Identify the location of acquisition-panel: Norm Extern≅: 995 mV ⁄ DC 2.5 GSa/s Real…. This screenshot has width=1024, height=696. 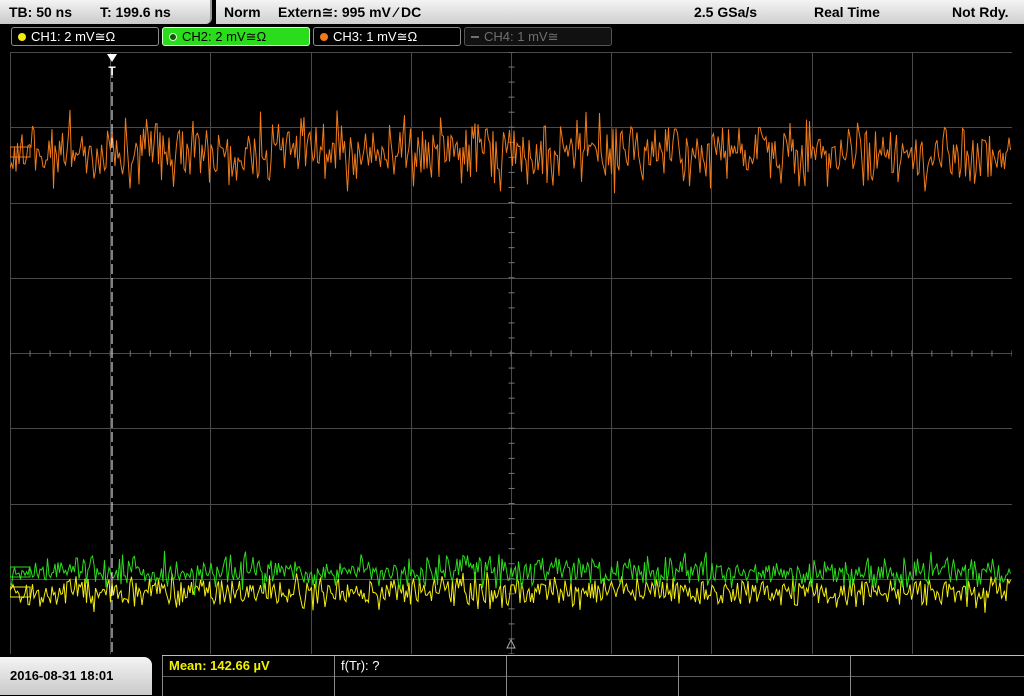
(620, 12).